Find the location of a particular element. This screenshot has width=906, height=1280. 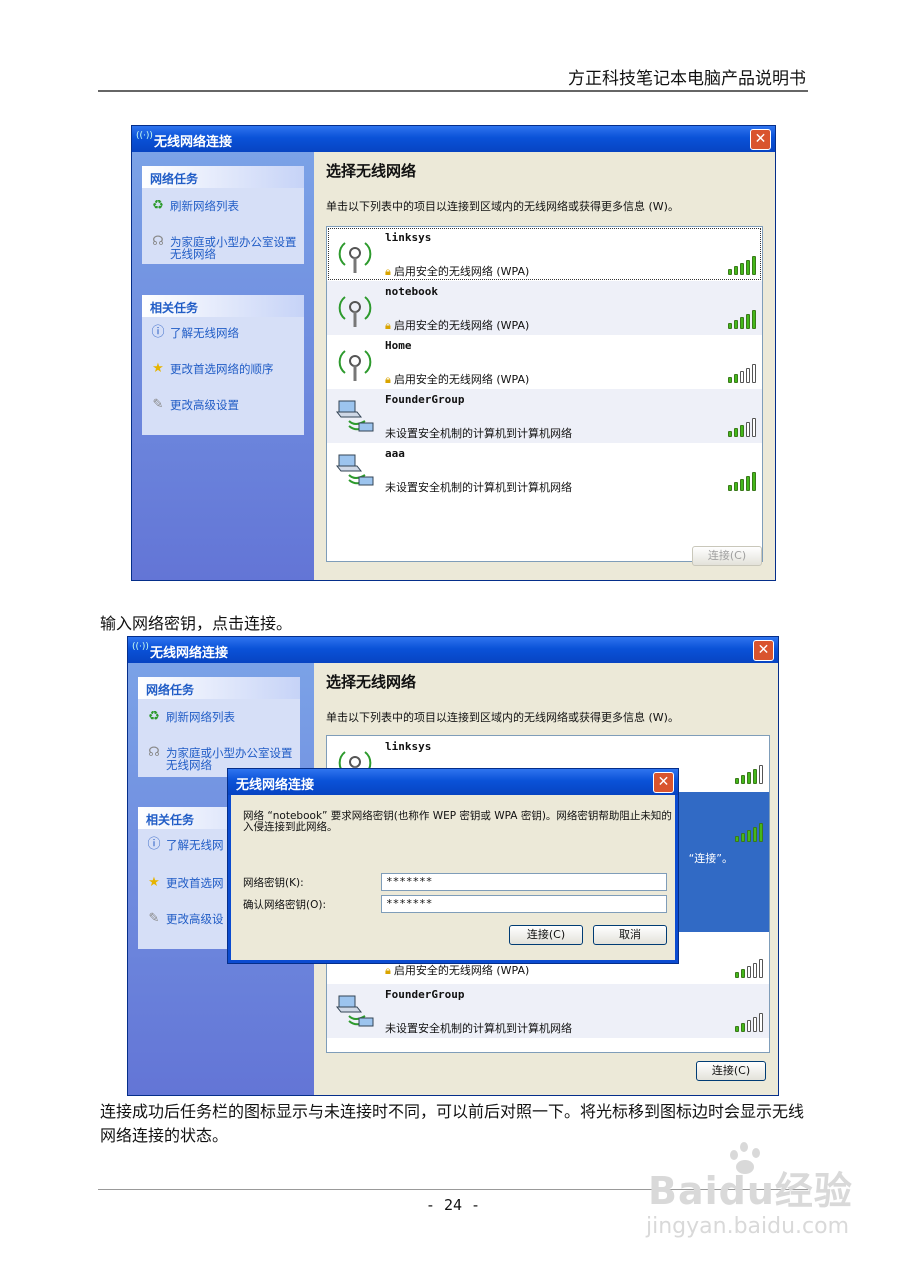

advanced-settings-link: ✎ 更改高级设置 is located at coordinates (194, 404).